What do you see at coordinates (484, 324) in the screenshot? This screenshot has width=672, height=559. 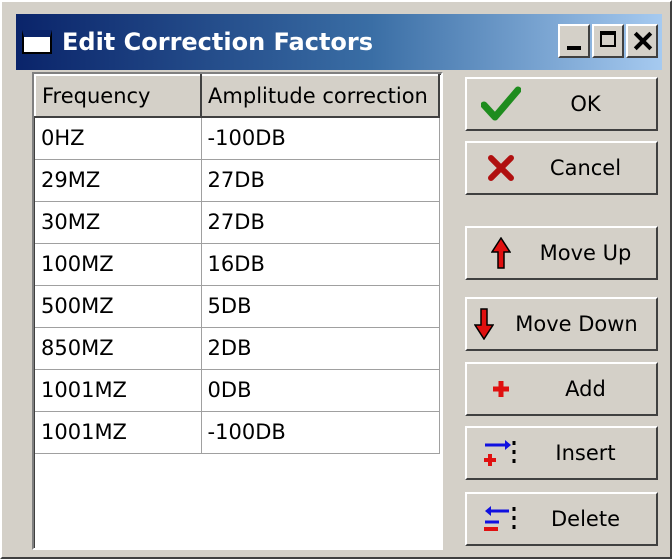 I see `arrow-down-icon` at bounding box center [484, 324].